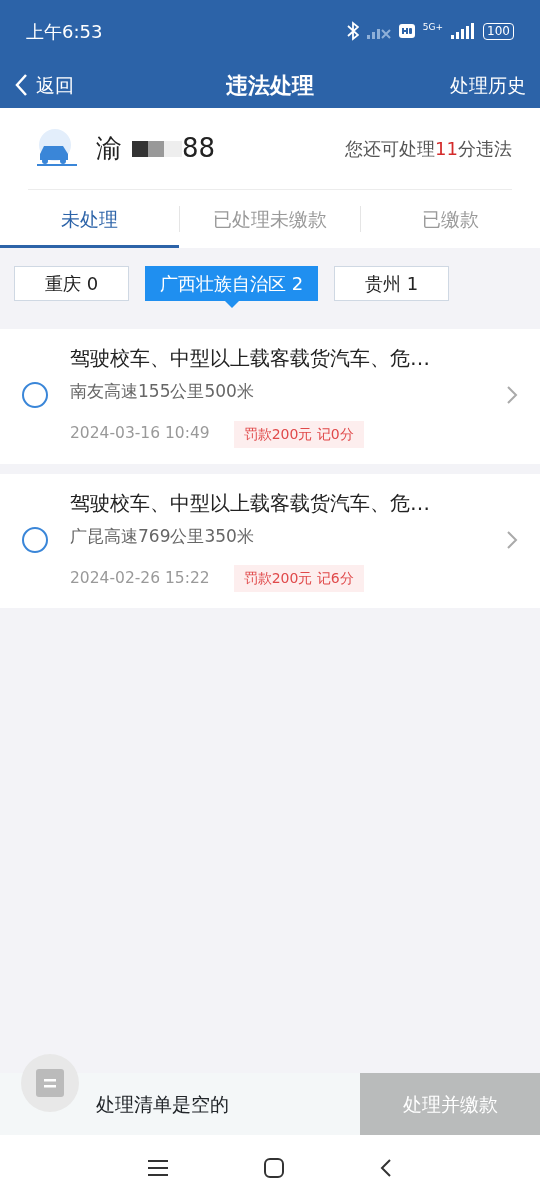 This screenshot has width=540, height=1200. Describe the element at coordinates (232, 283) in the screenshot. I see `region-chip: 广西壮族自治区 2` at that location.